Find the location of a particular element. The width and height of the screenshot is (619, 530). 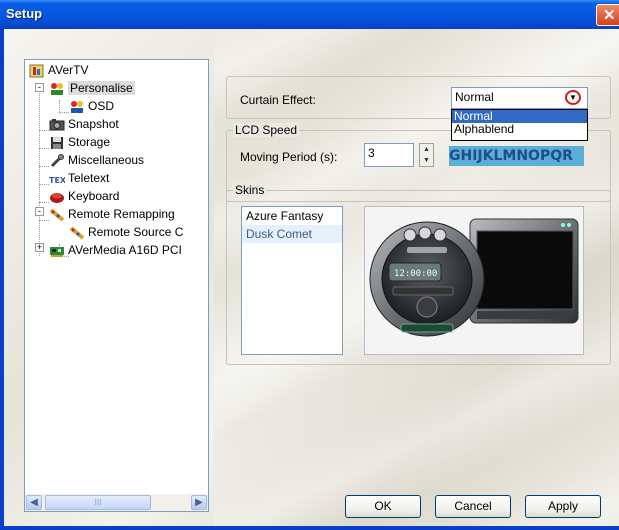

chevron-right-icon: ▶ is located at coordinates (199, 502).